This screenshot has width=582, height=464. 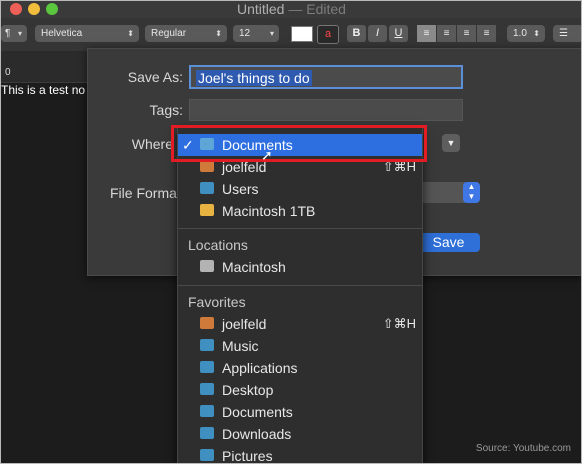 I want to click on mouse-pointer-icon: ➚, so click(x=267, y=155).